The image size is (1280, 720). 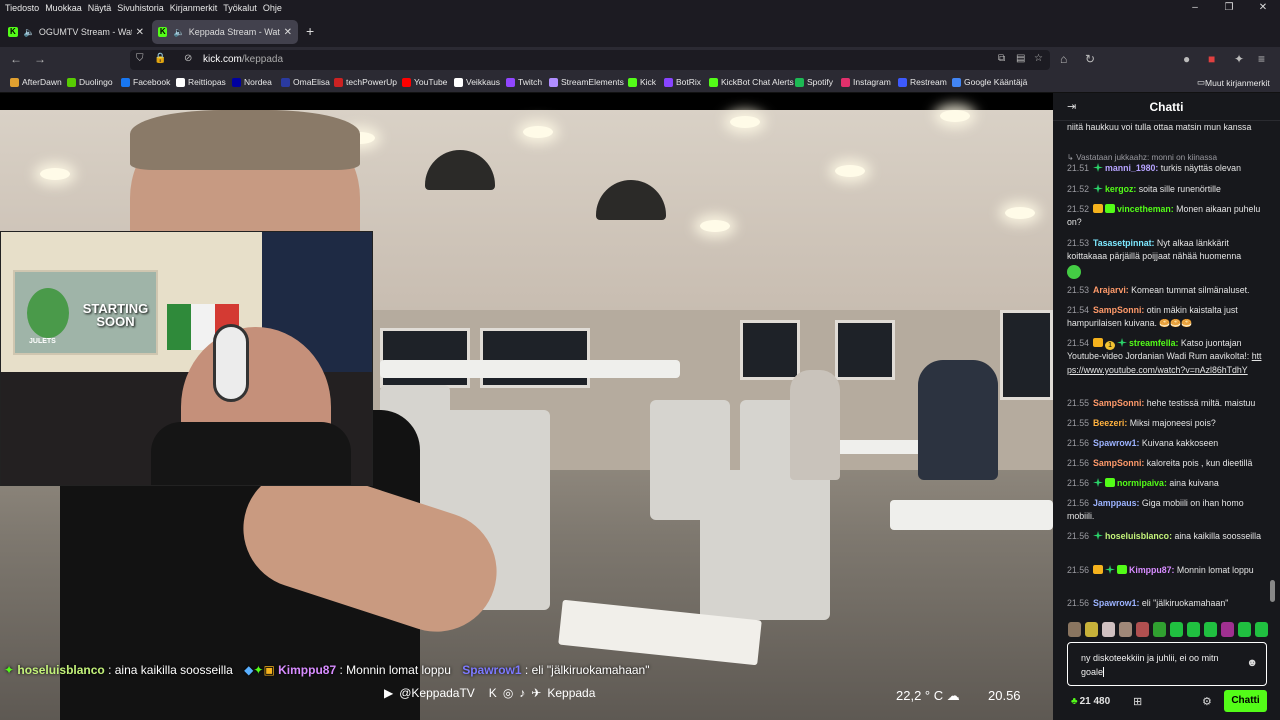 I want to click on bookmark-item: Reittiopas, so click(x=201, y=82).